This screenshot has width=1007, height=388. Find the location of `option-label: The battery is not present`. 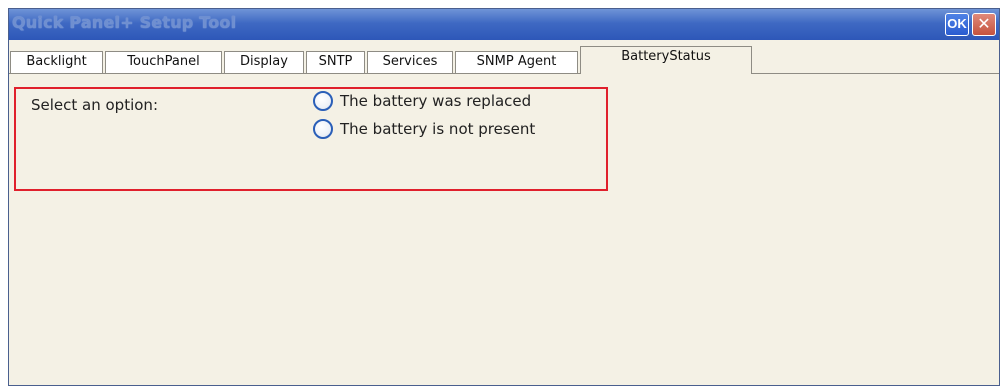

option-label: The battery is not present is located at coordinates (438, 129).